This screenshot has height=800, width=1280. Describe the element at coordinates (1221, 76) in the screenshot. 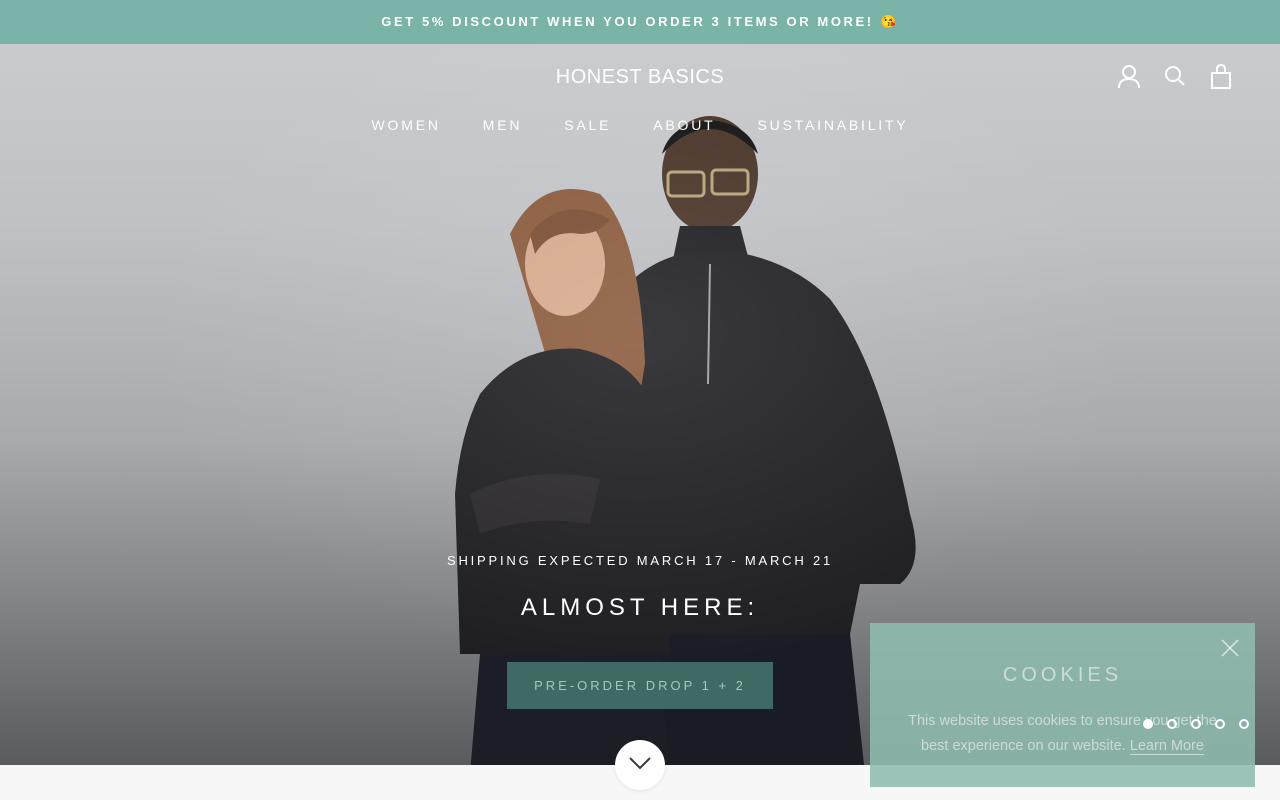

I see `cart-bag-icon` at that location.